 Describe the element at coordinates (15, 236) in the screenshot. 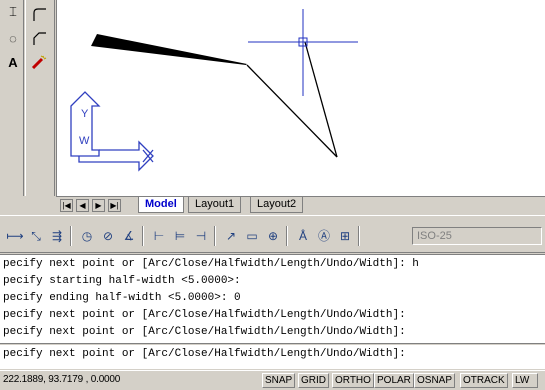

I see `linear-dim-icon: ⟼` at that location.